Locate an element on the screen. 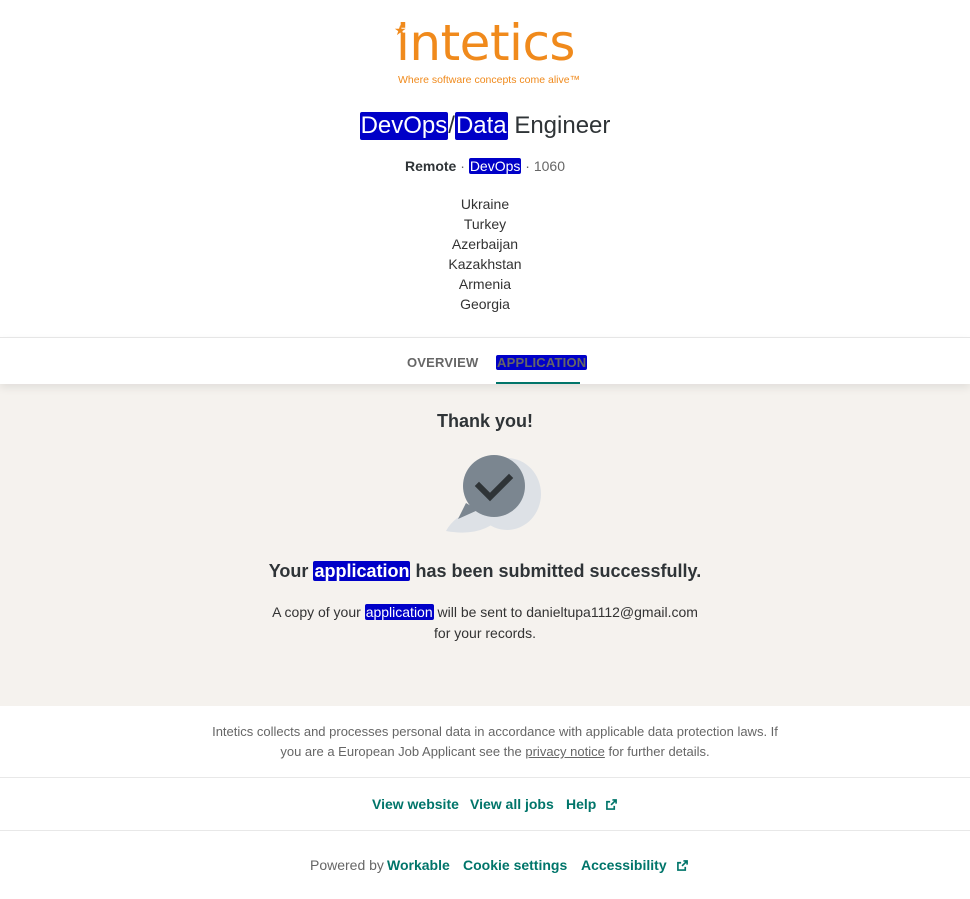 The image size is (970, 899). tab-bar: OVERVIEW APPLICATION is located at coordinates (485, 360).